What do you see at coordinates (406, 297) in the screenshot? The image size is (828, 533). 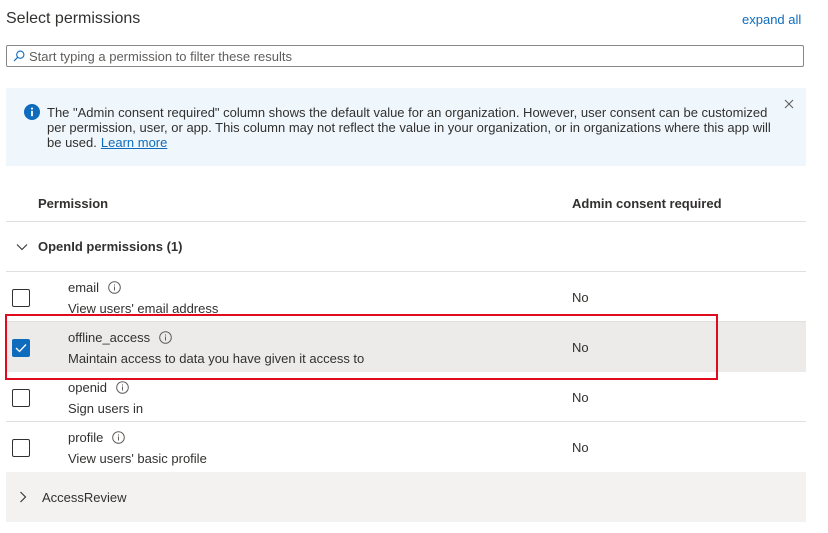 I see `permission-row-email: email View users' email address No` at bounding box center [406, 297].